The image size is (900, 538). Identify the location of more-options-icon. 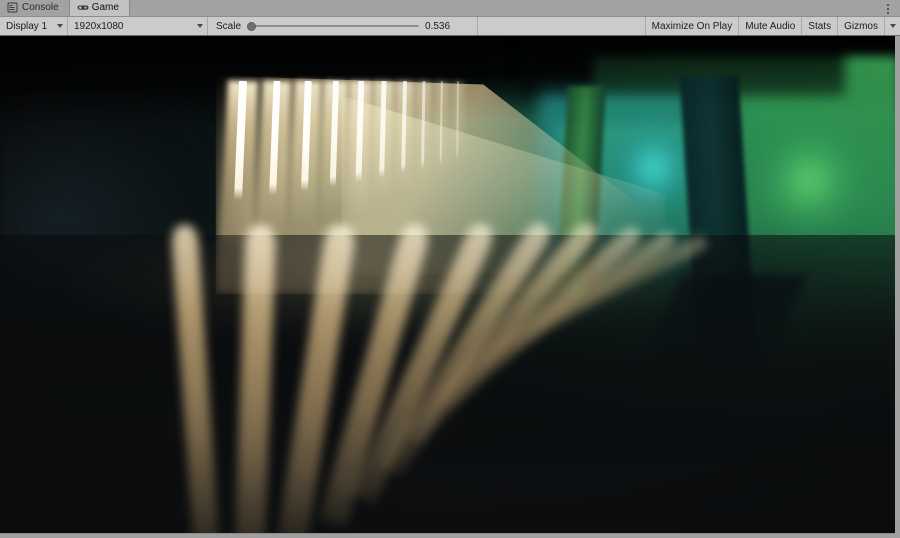
(888, 8).